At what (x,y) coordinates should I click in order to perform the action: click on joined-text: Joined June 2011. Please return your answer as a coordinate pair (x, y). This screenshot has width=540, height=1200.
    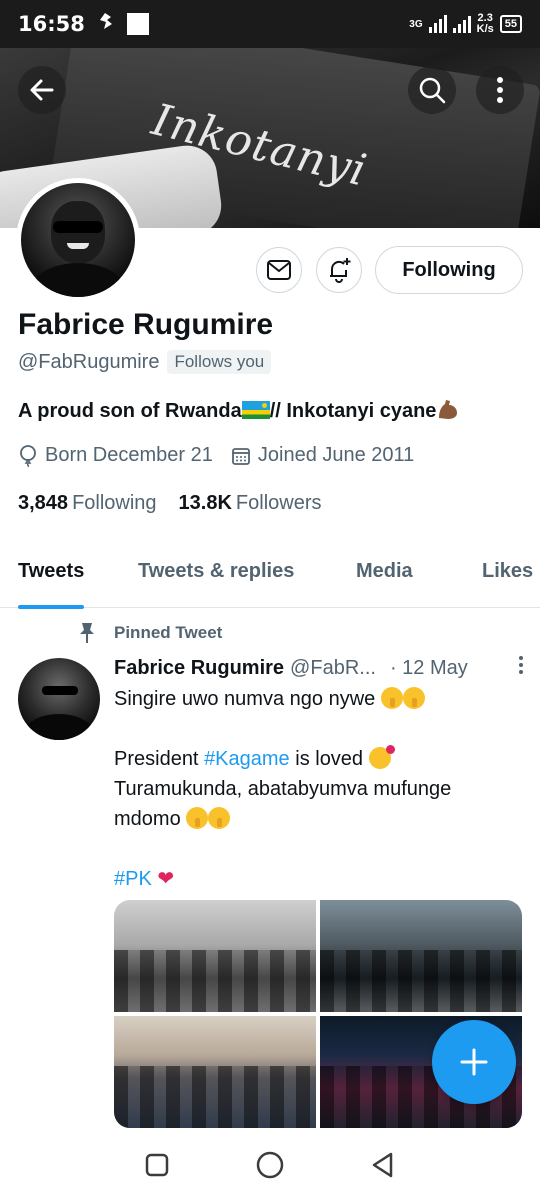
    Looking at the image, I should click on (336, 455).